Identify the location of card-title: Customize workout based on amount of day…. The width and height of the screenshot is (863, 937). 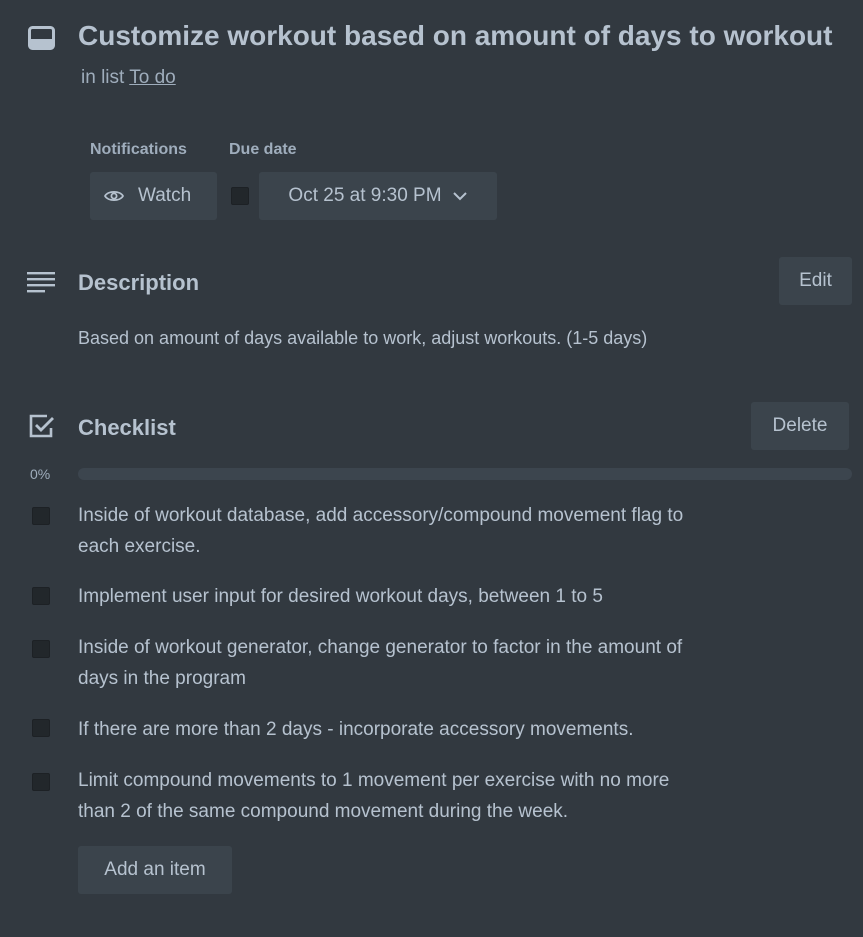
(455, 36).